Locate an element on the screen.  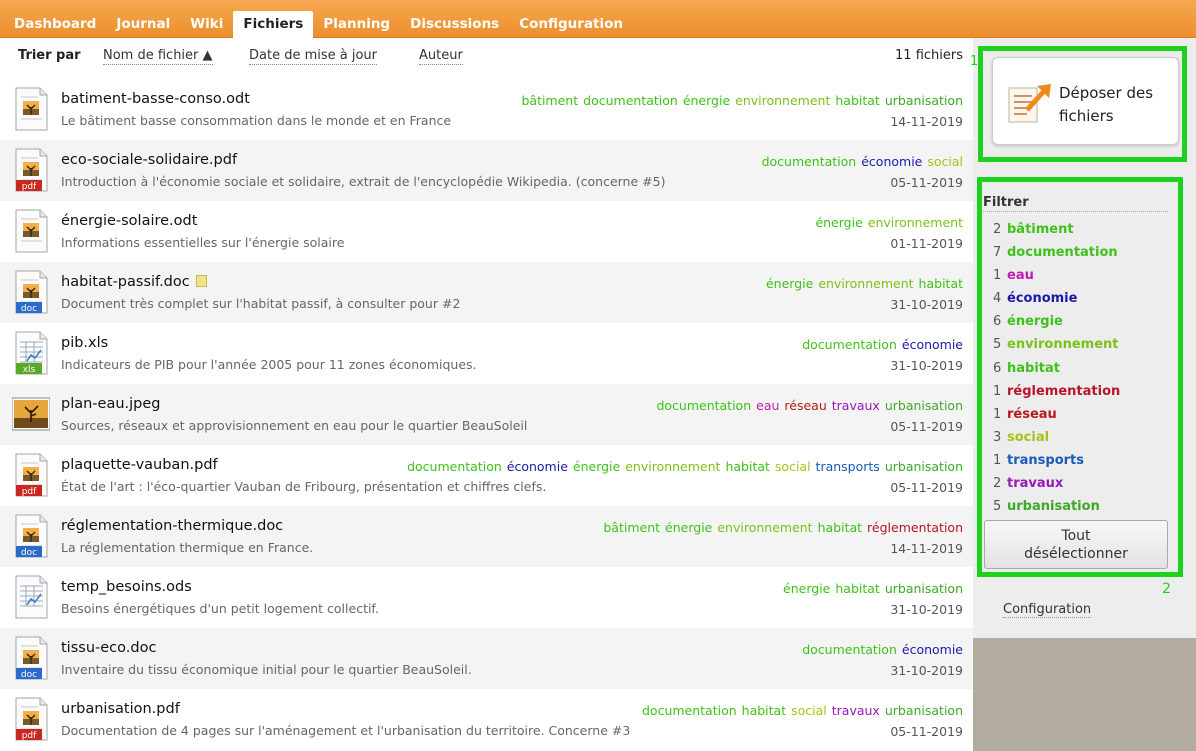
sort-by-date-link: Date de mise à jour is located at coordinates (313, 56).